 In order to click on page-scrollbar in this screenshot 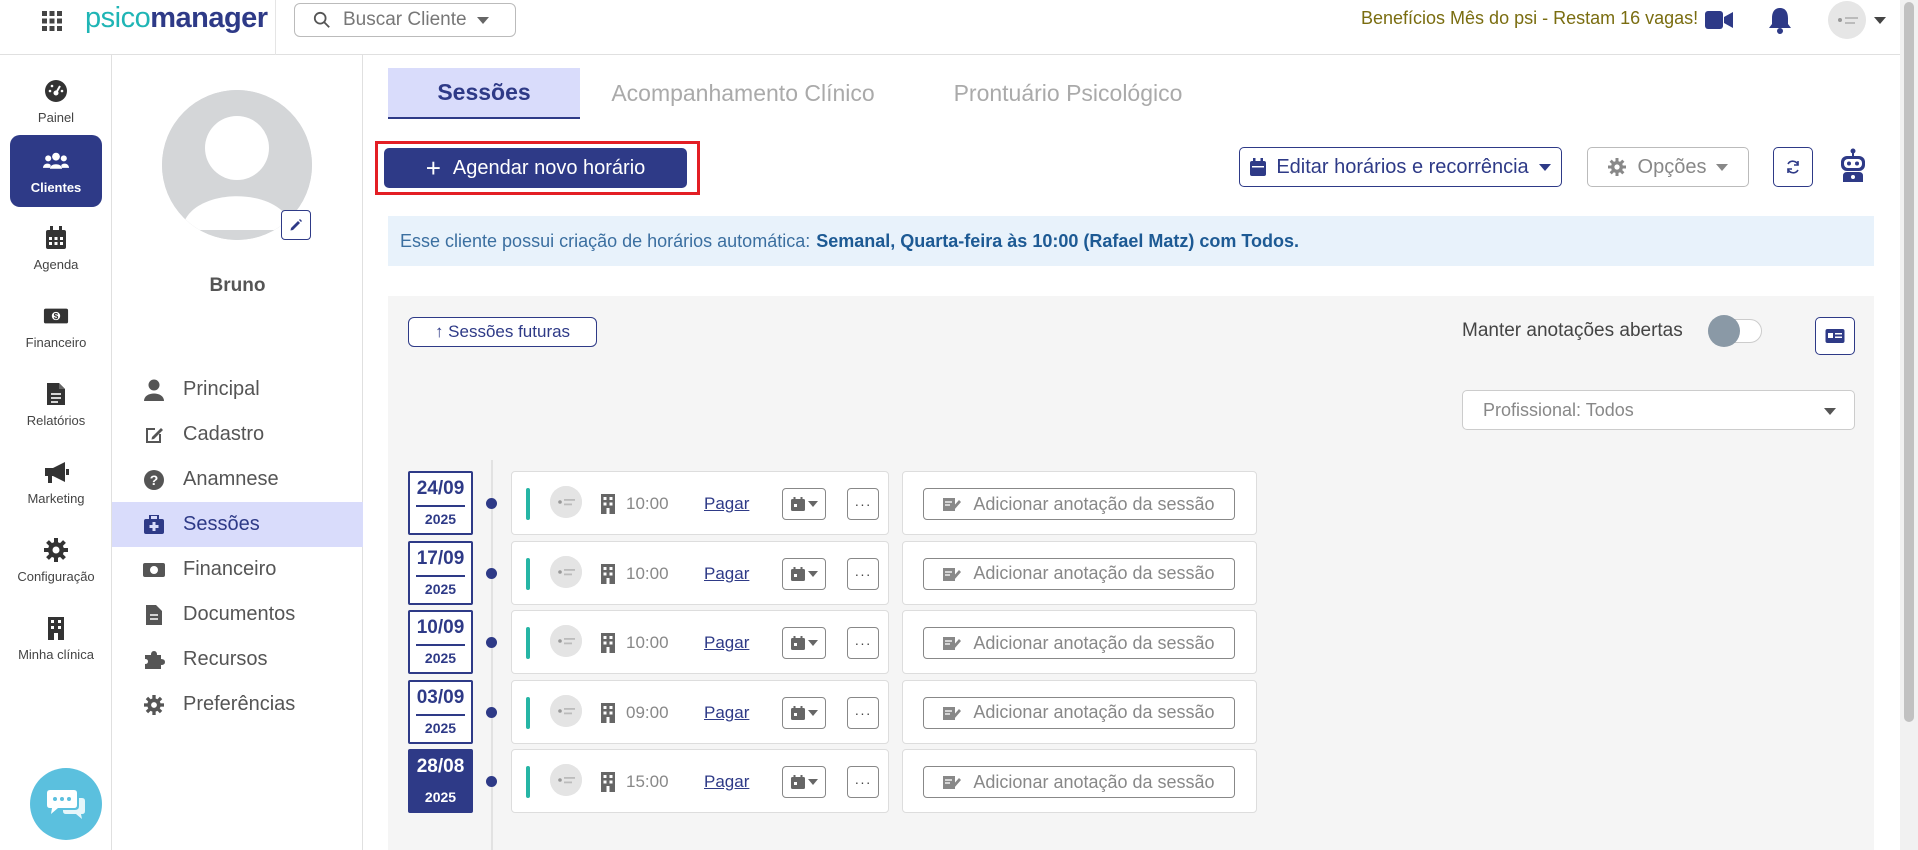, I will do `click(1909, 425)`.